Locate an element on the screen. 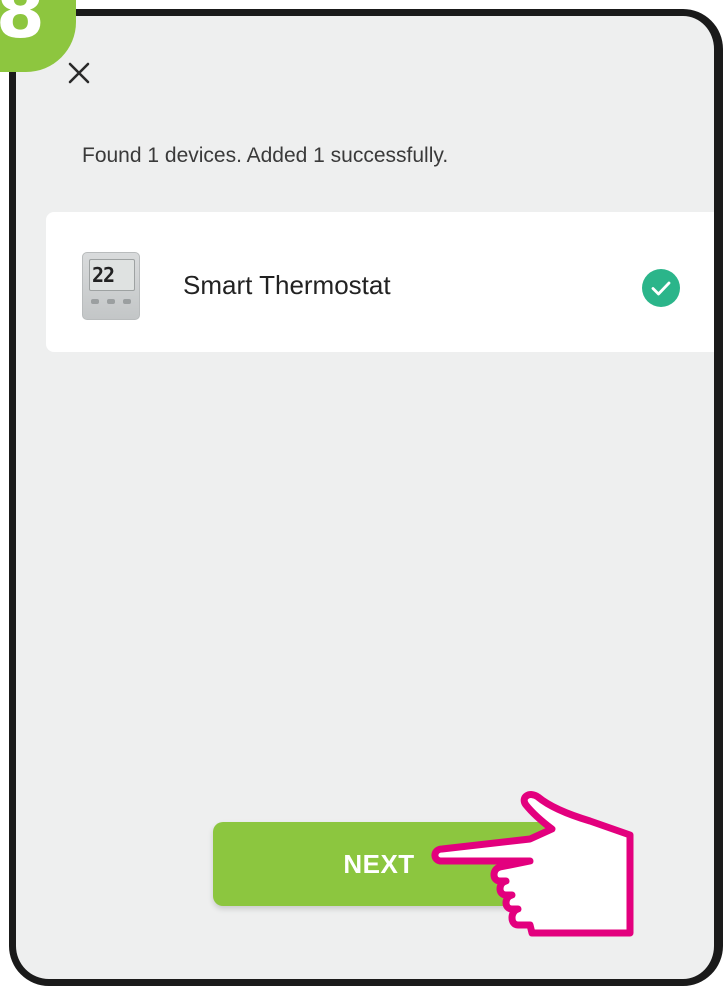 Image resolution: width=726 pixels, height=986 pixels. step-number: 8 is located at coordinates (22, 27).